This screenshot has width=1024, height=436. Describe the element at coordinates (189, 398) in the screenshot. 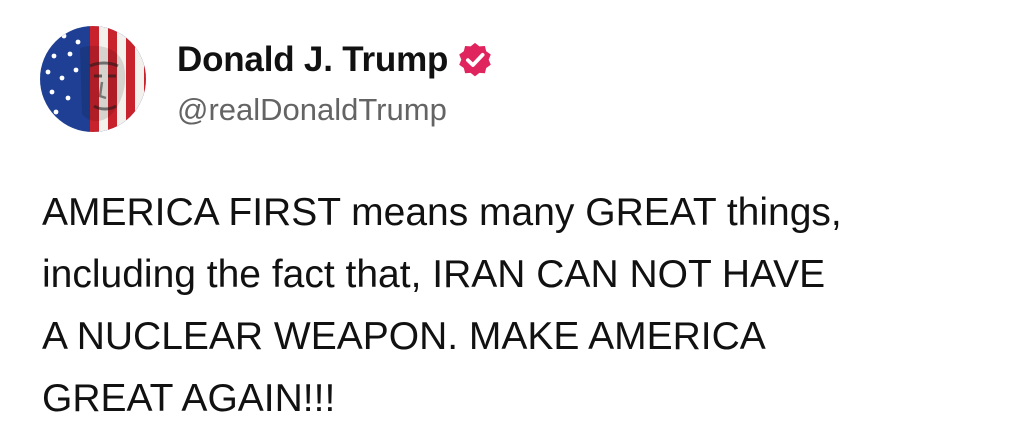

I see `post-text-line: GREAT AGAIN!!!` at that location.